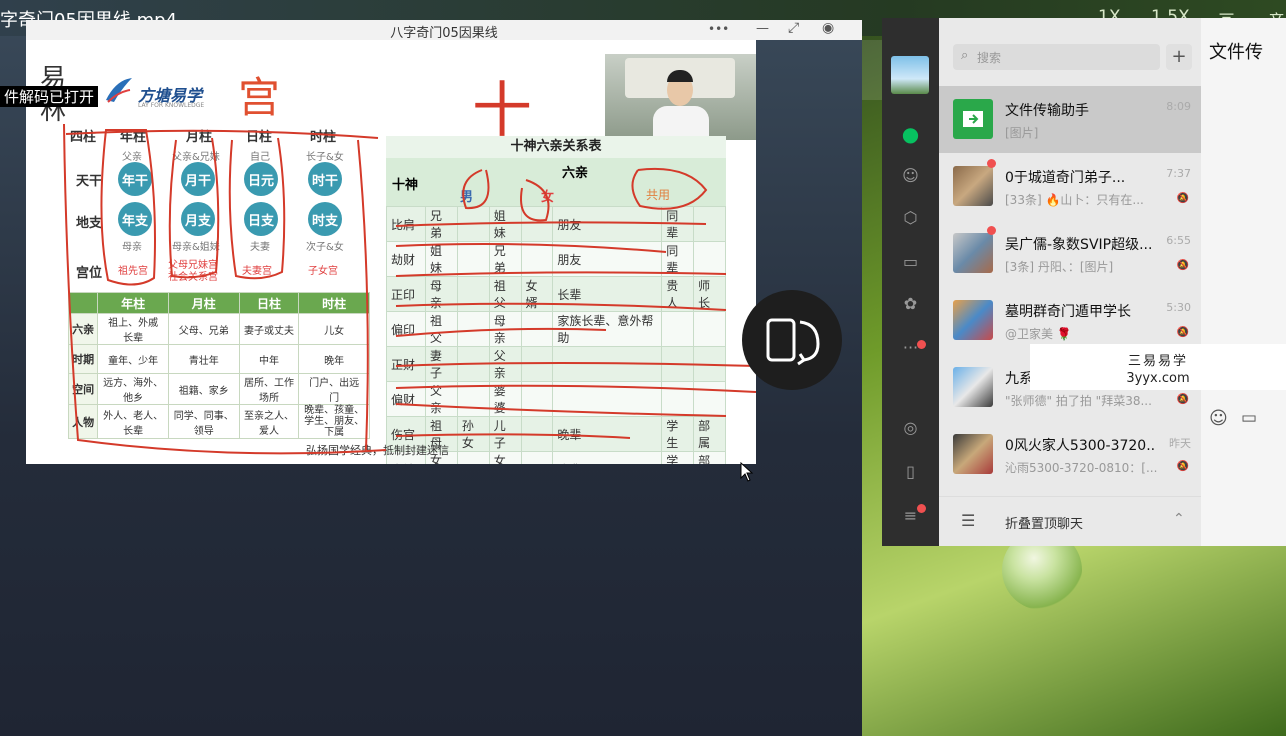  Describe the element at coordinates (828, 28) in the screenshot. I see `record-icon: ◉` at that location.